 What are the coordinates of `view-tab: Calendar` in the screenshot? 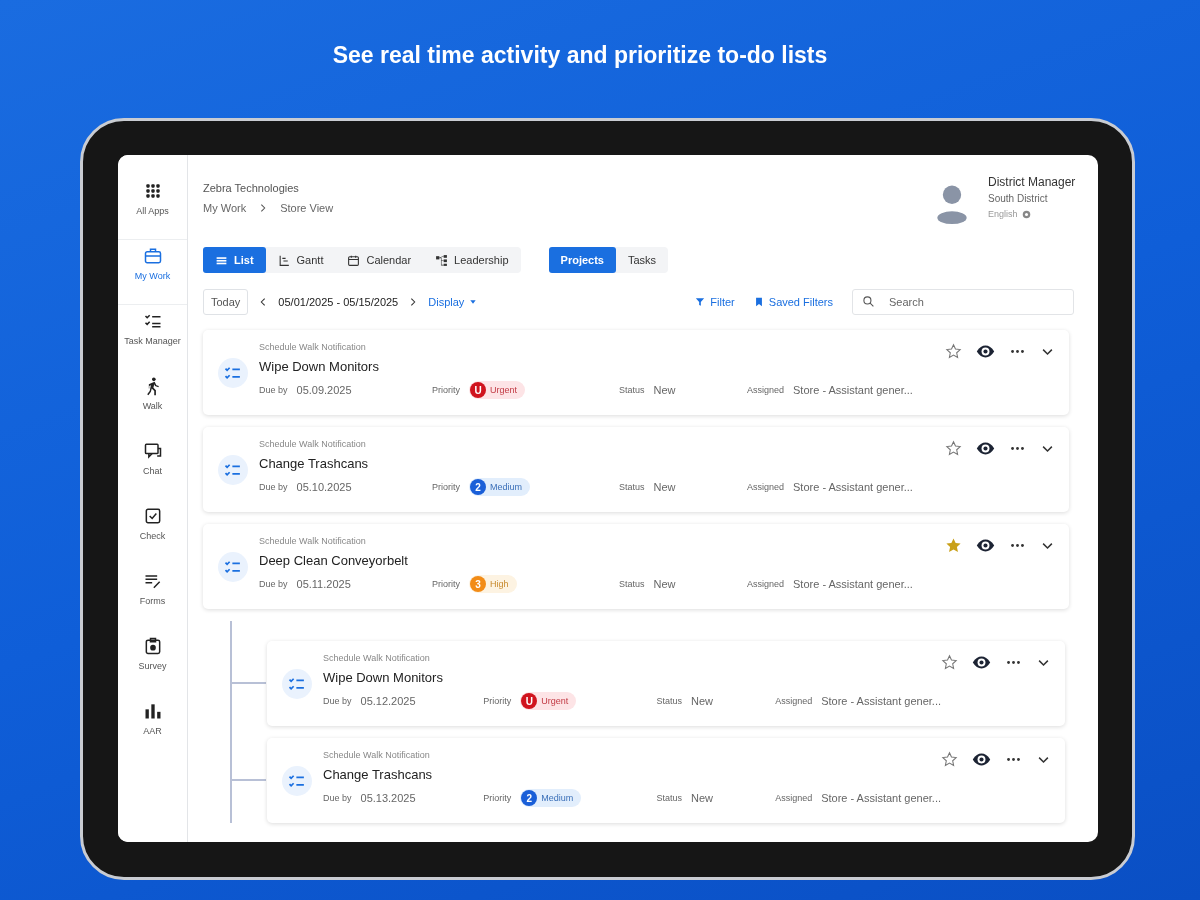 It's located at (379, 260).